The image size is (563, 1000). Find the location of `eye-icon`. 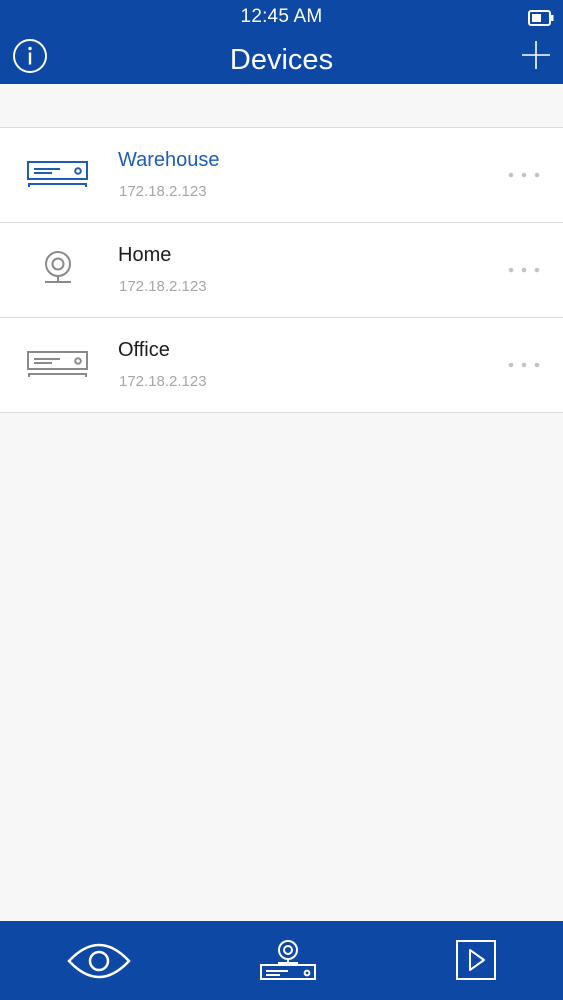

eye-icon is located at coordinates (99, 961).